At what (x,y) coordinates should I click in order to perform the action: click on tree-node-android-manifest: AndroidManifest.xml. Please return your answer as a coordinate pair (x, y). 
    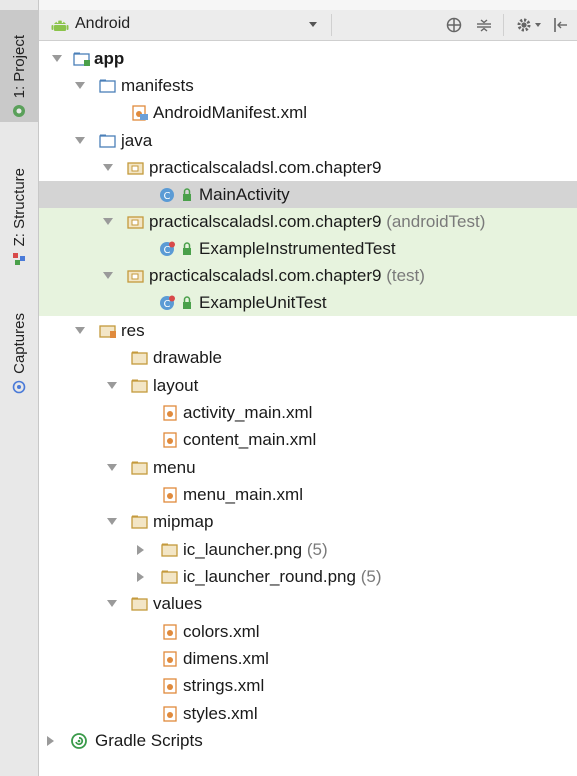
    Looking at the image, I should click on (308, 112).